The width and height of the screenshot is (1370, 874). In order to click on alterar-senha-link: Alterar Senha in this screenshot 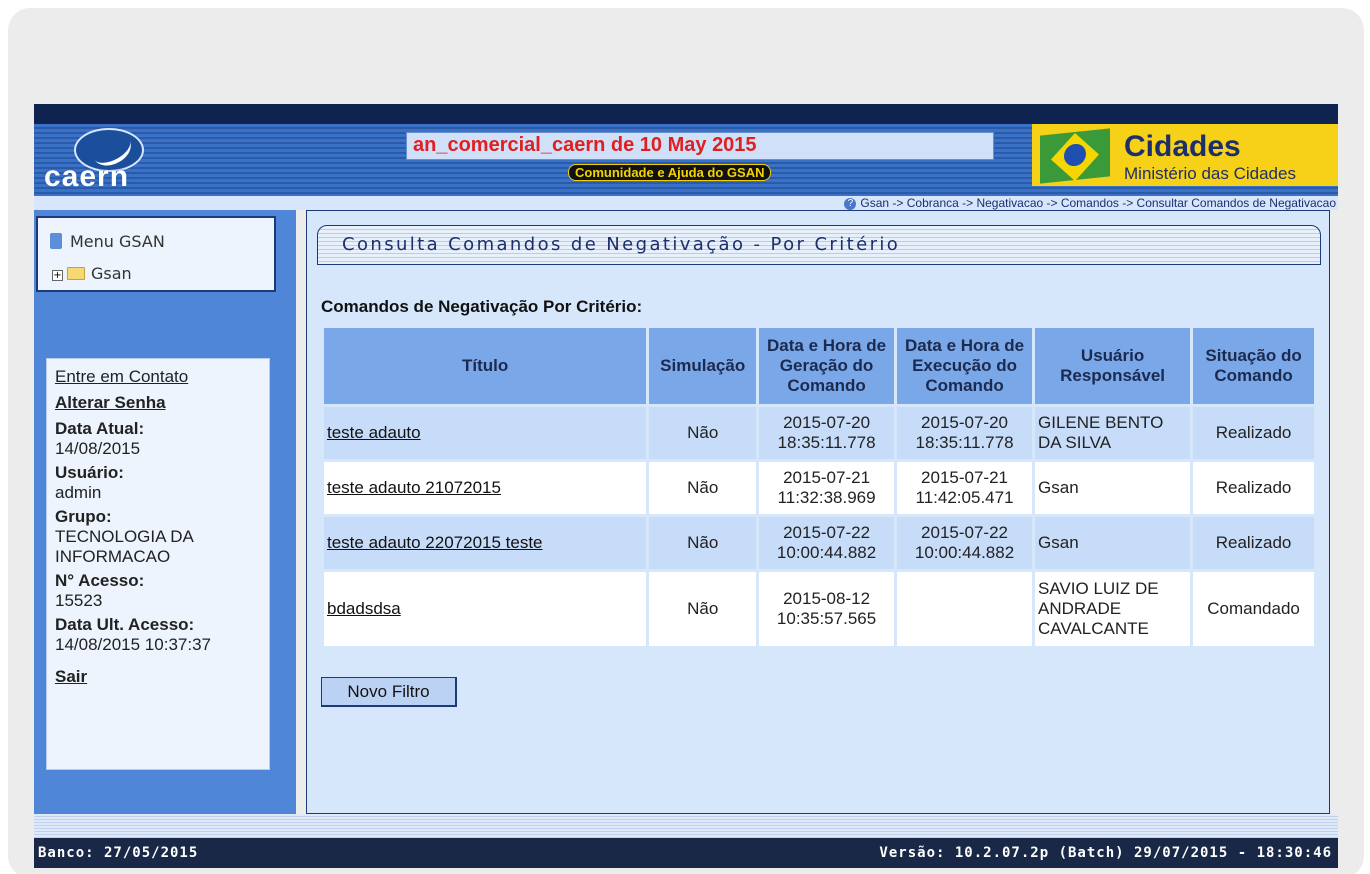, I will do `click(158, 403)`.